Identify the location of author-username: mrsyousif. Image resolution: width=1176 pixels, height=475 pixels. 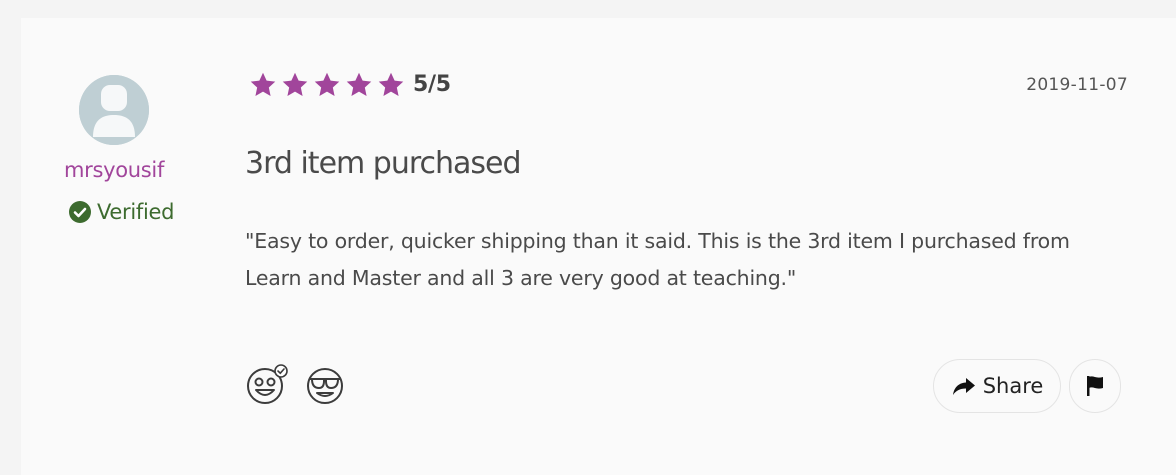
(114, 170).